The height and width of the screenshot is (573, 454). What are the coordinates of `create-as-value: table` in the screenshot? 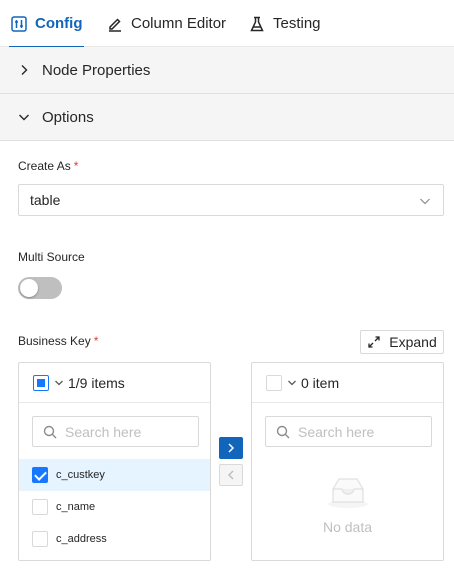 It's located at (45, 200).